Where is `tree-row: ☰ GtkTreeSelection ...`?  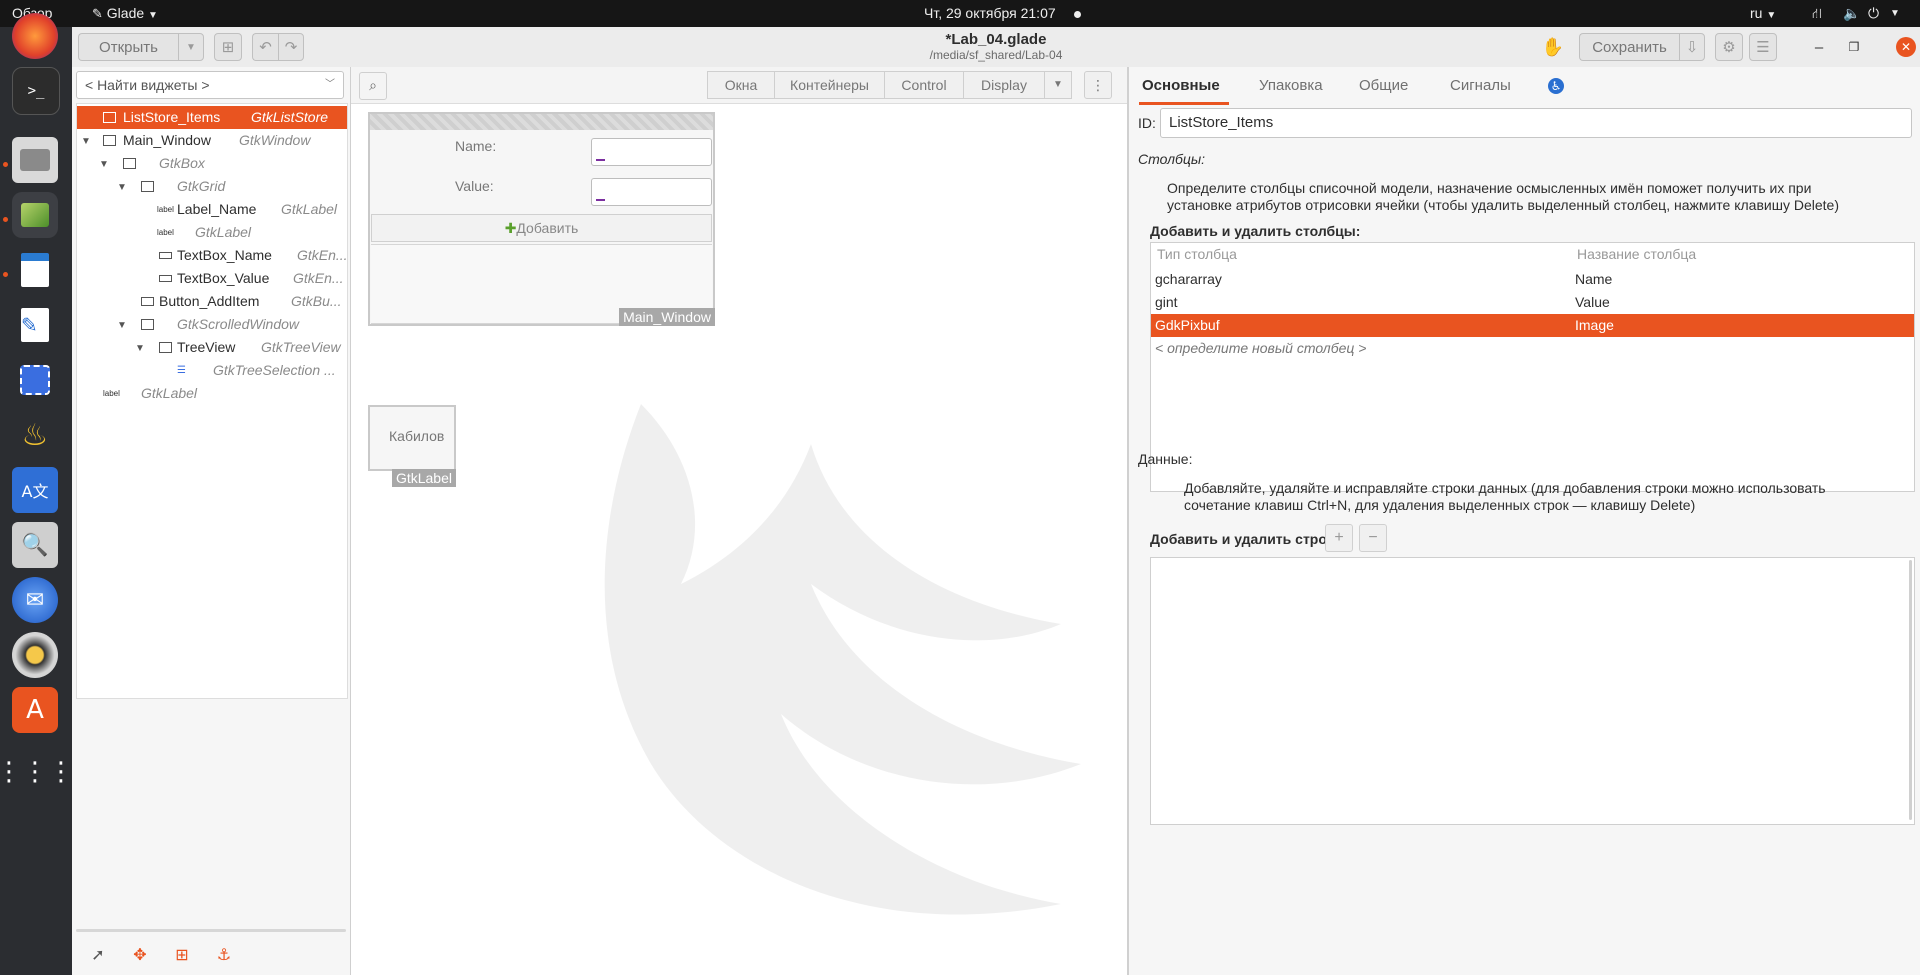 tree-row: ☰ GtkTreeSelection ... is located at coordinates (212, 370).